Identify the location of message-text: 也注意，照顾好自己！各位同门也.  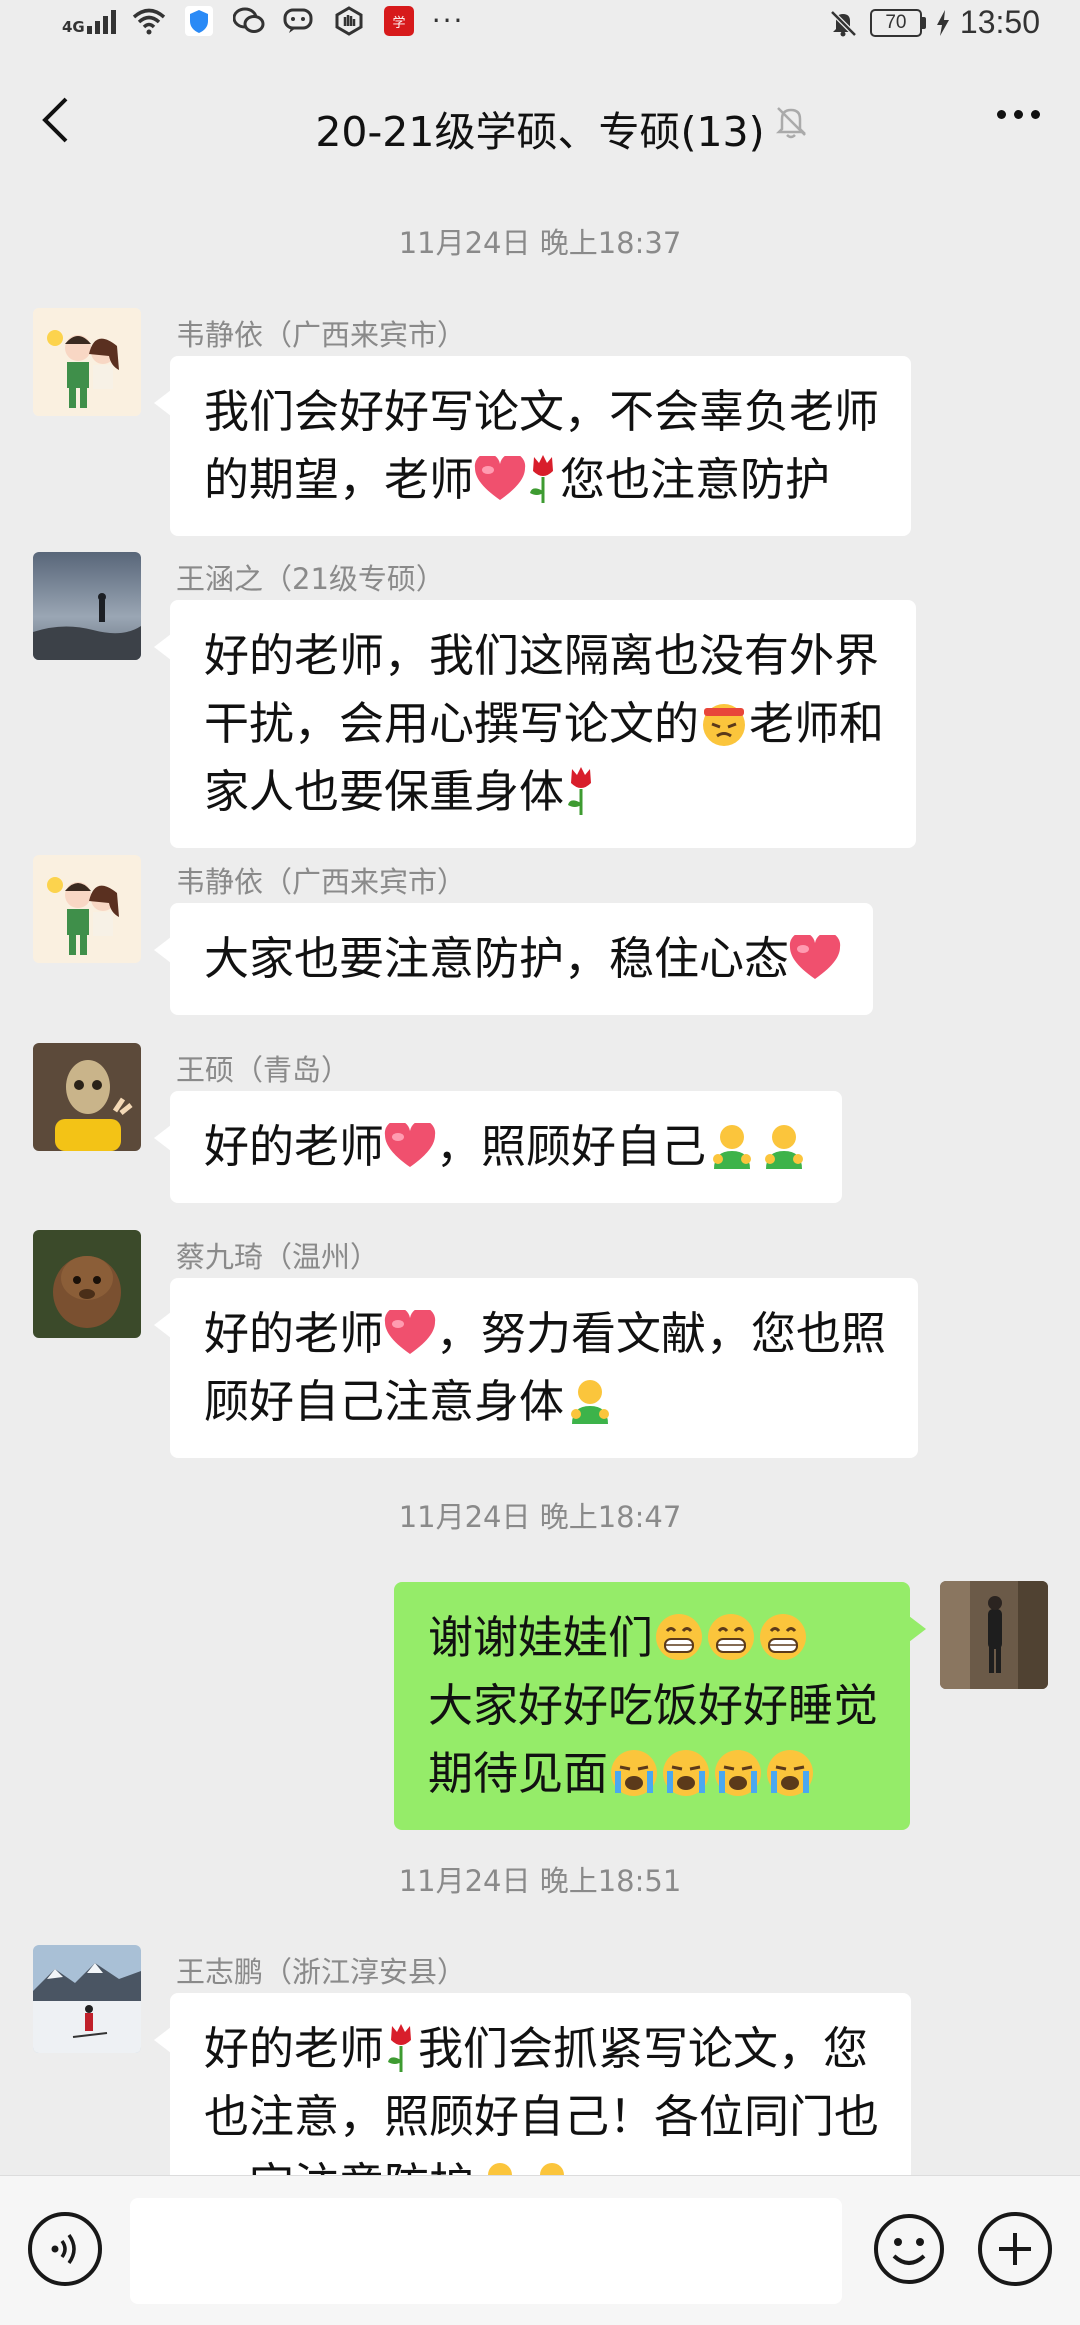
(542, 2116).